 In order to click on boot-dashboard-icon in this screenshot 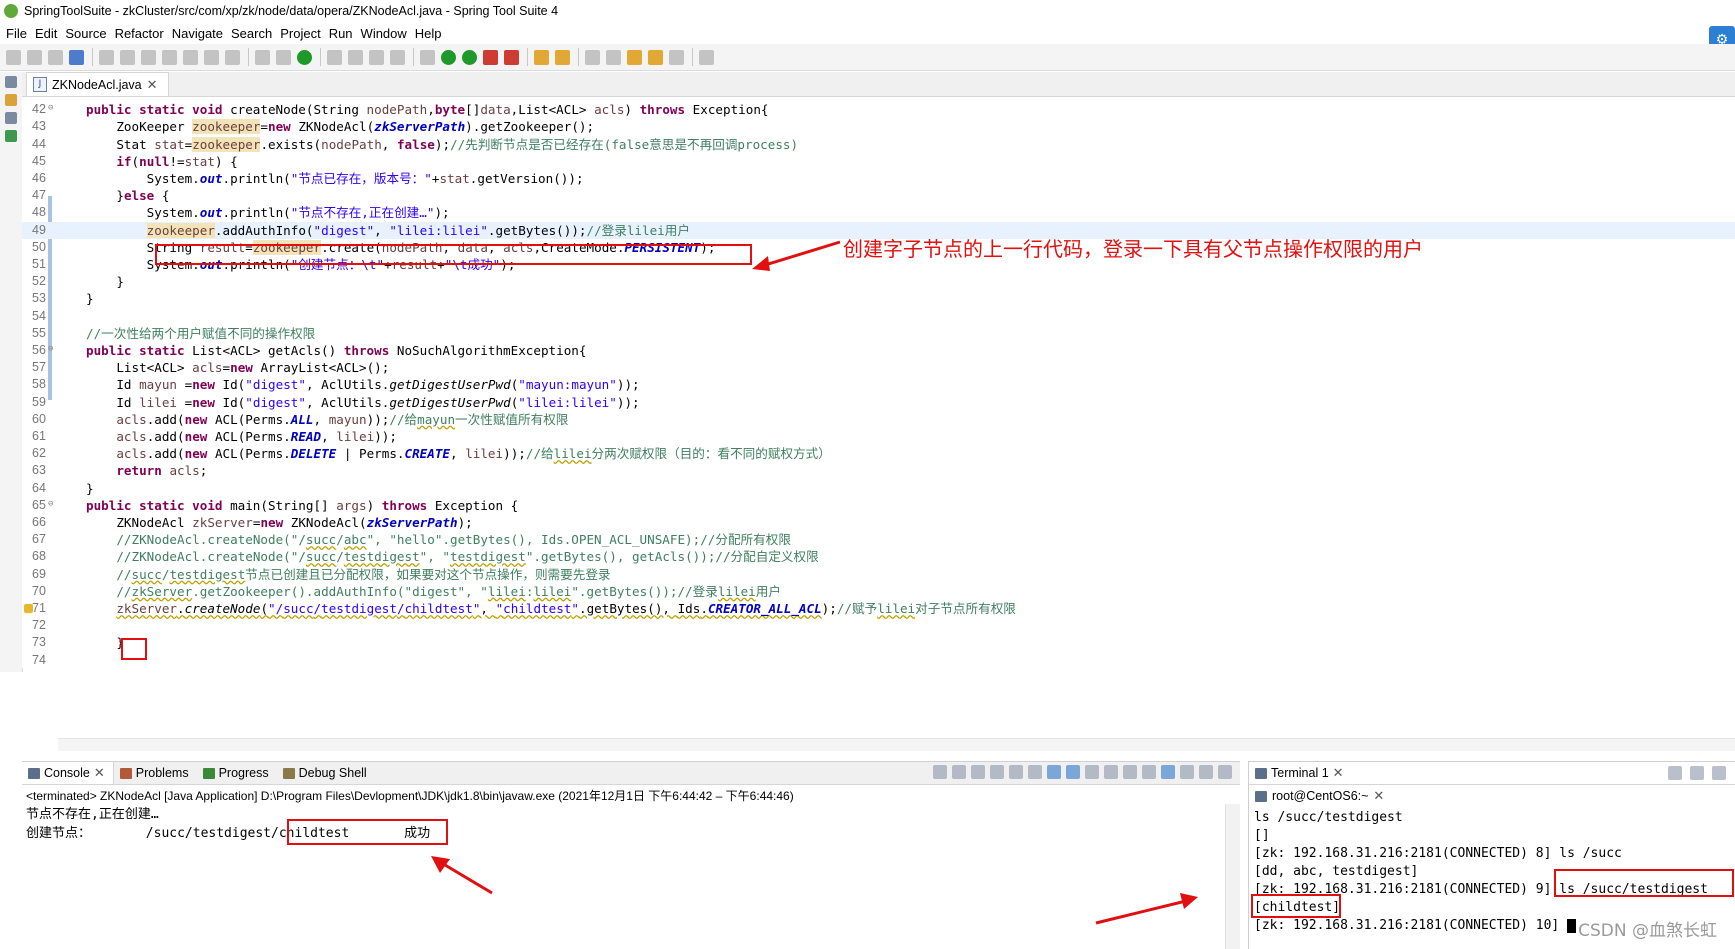, I will do `click(11, 136)`.